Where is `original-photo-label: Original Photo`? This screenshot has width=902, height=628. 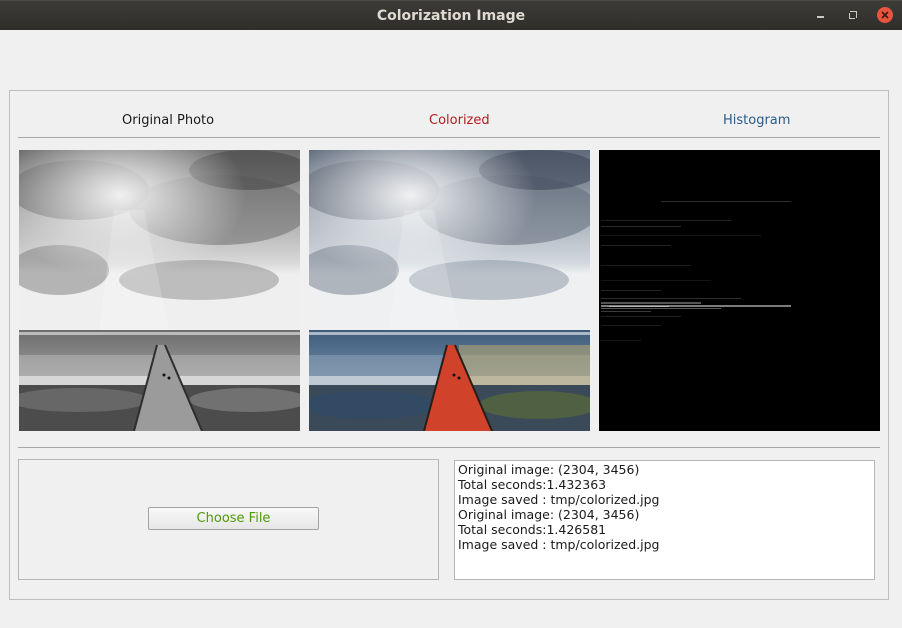 original-photo-label: Original Photo is located at coordinates (168, 120).